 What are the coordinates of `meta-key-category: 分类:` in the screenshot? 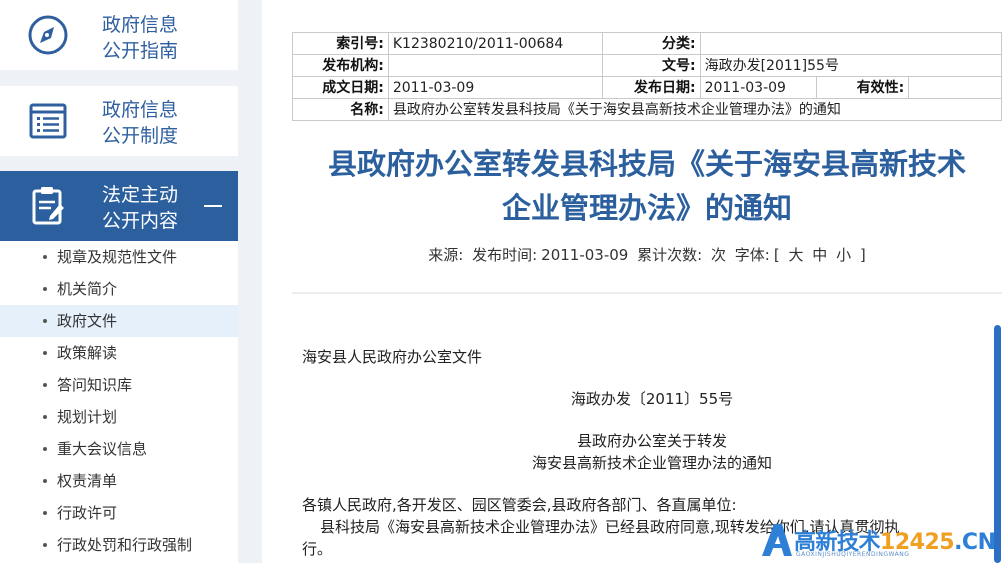 It's located at (651, 43).